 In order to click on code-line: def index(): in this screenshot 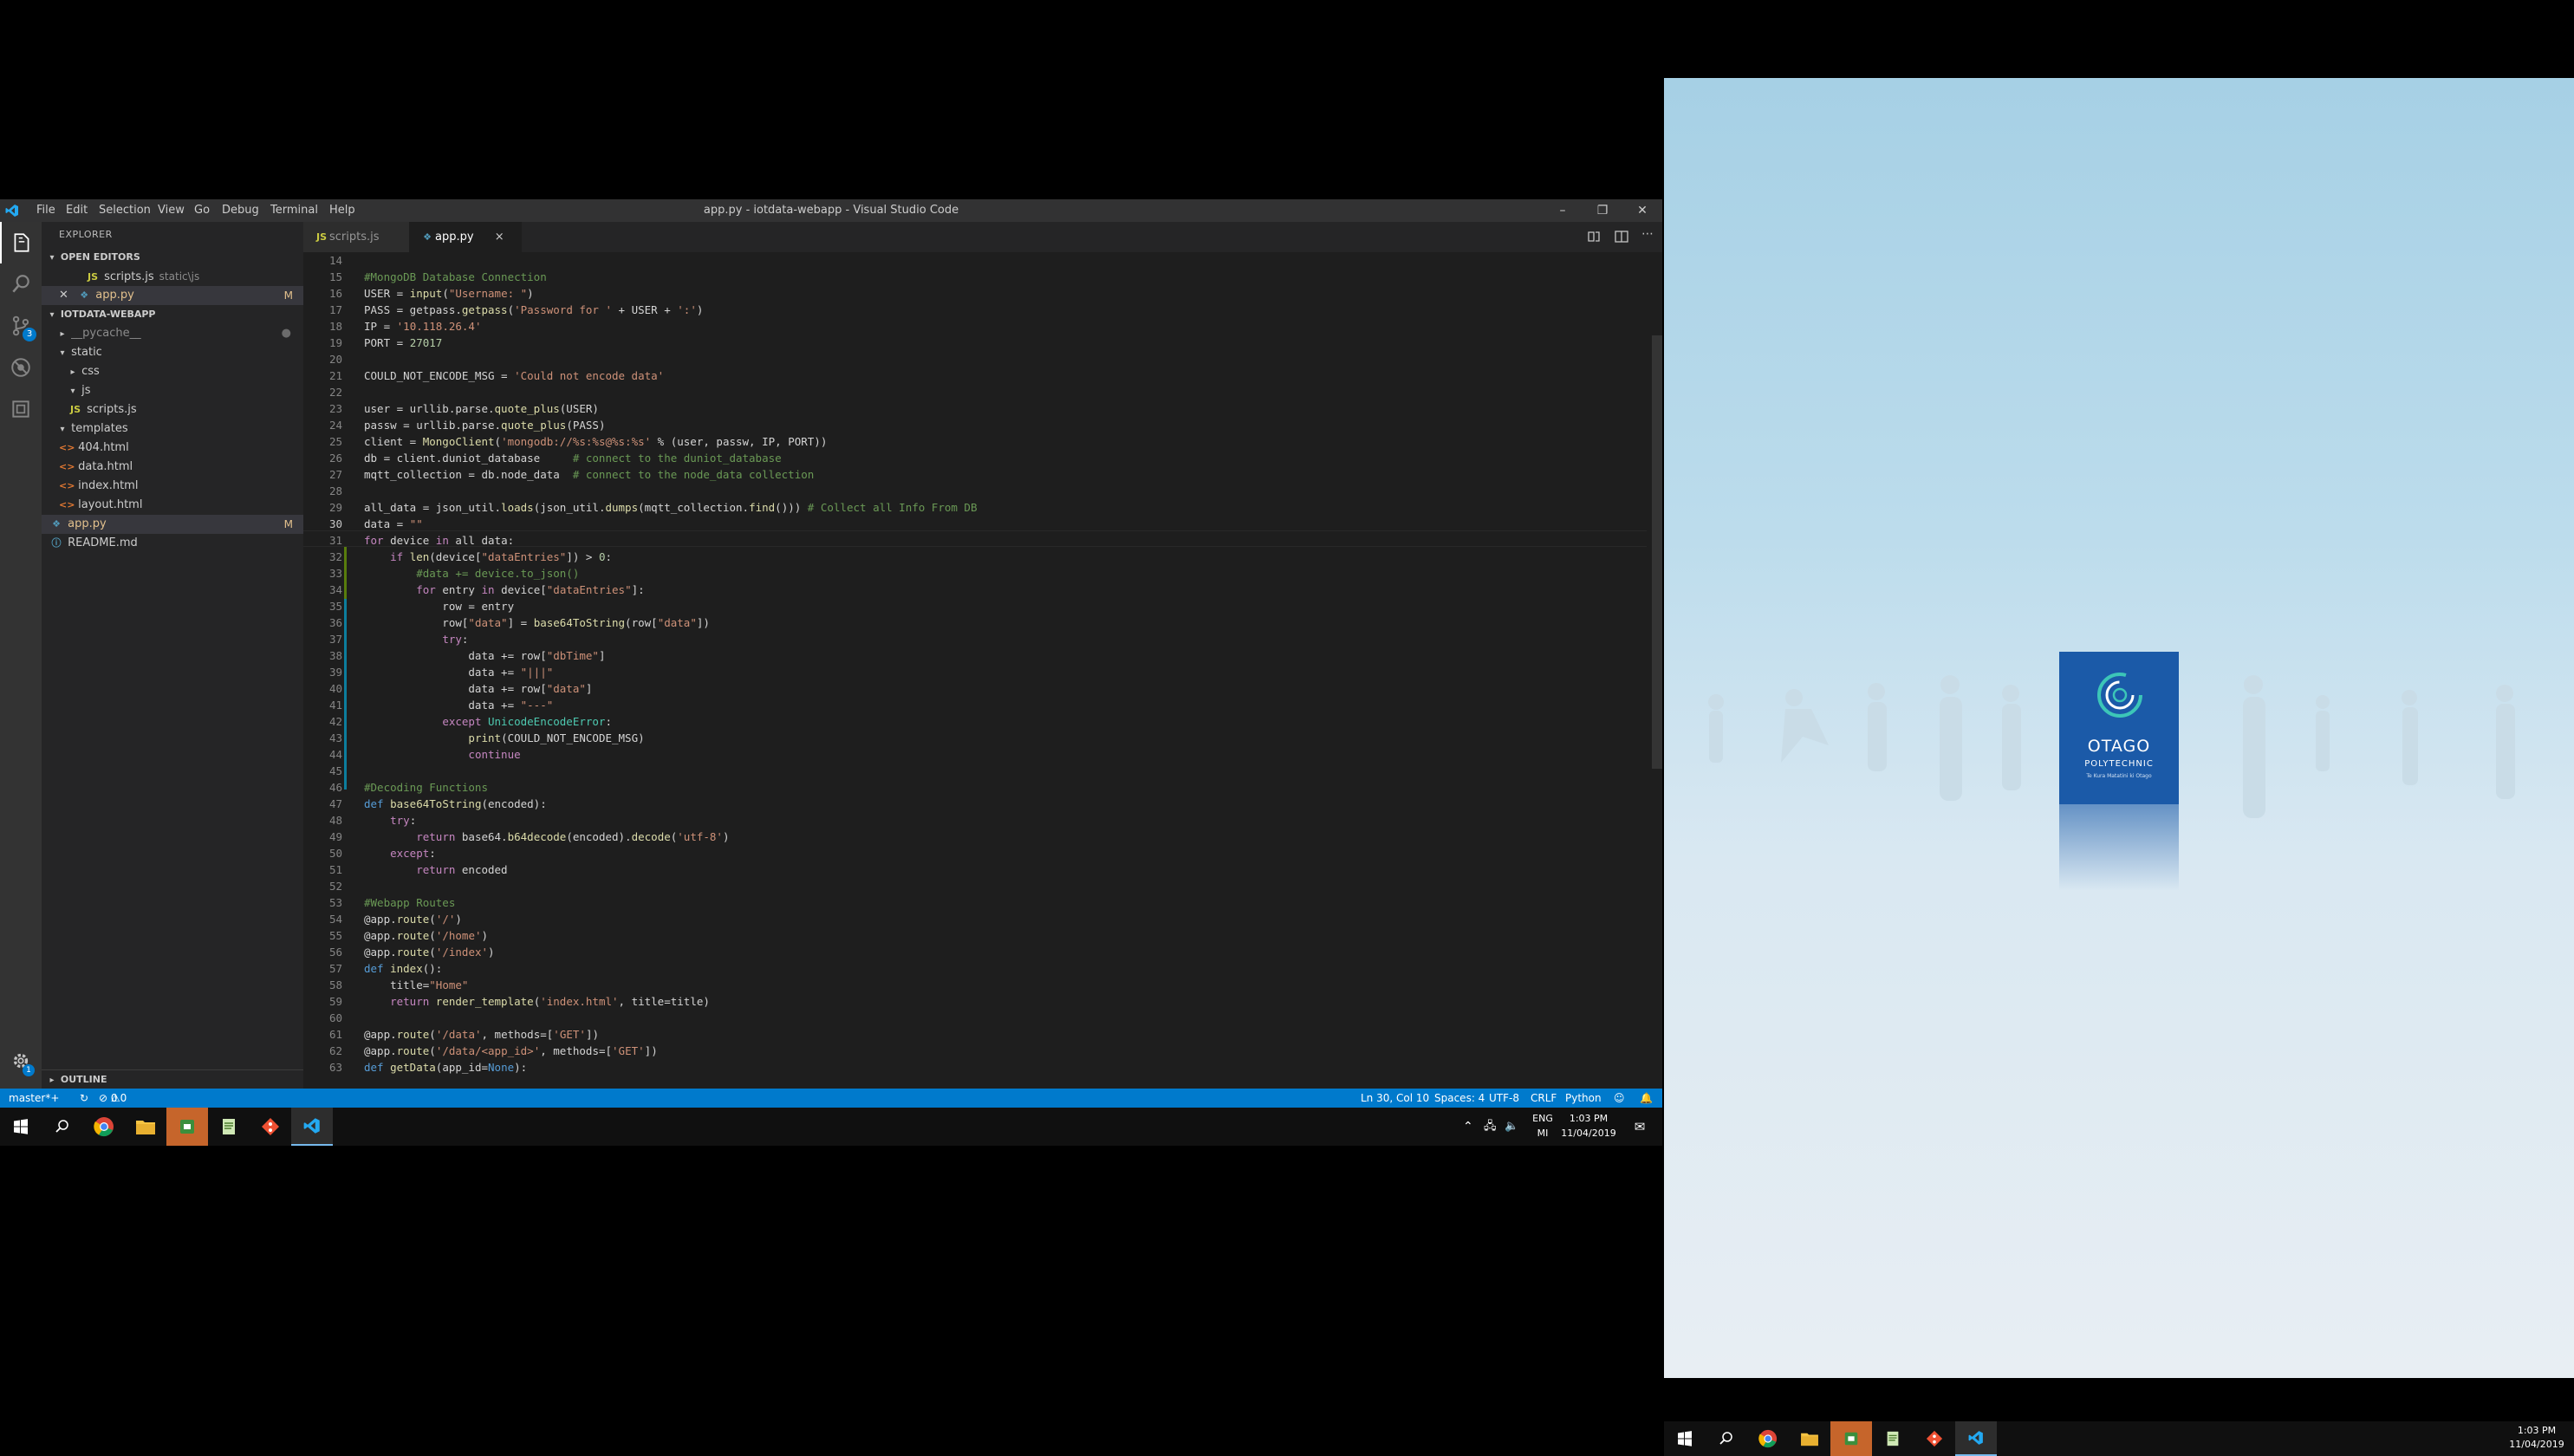, I will do `click(403, 968)`.